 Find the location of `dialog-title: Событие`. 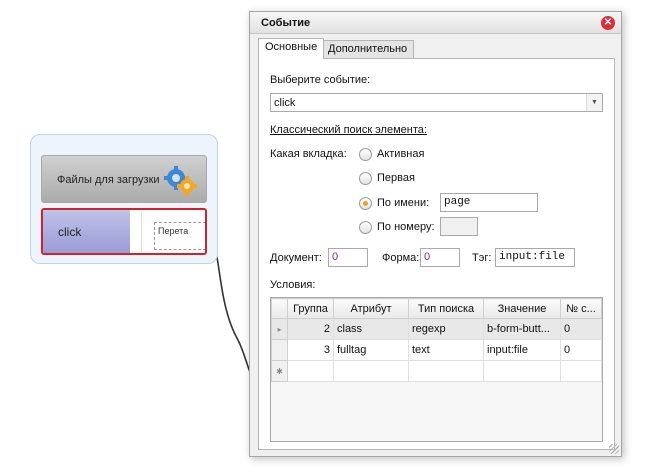

dialog-title: Событие is located at coordinates (286, 23).